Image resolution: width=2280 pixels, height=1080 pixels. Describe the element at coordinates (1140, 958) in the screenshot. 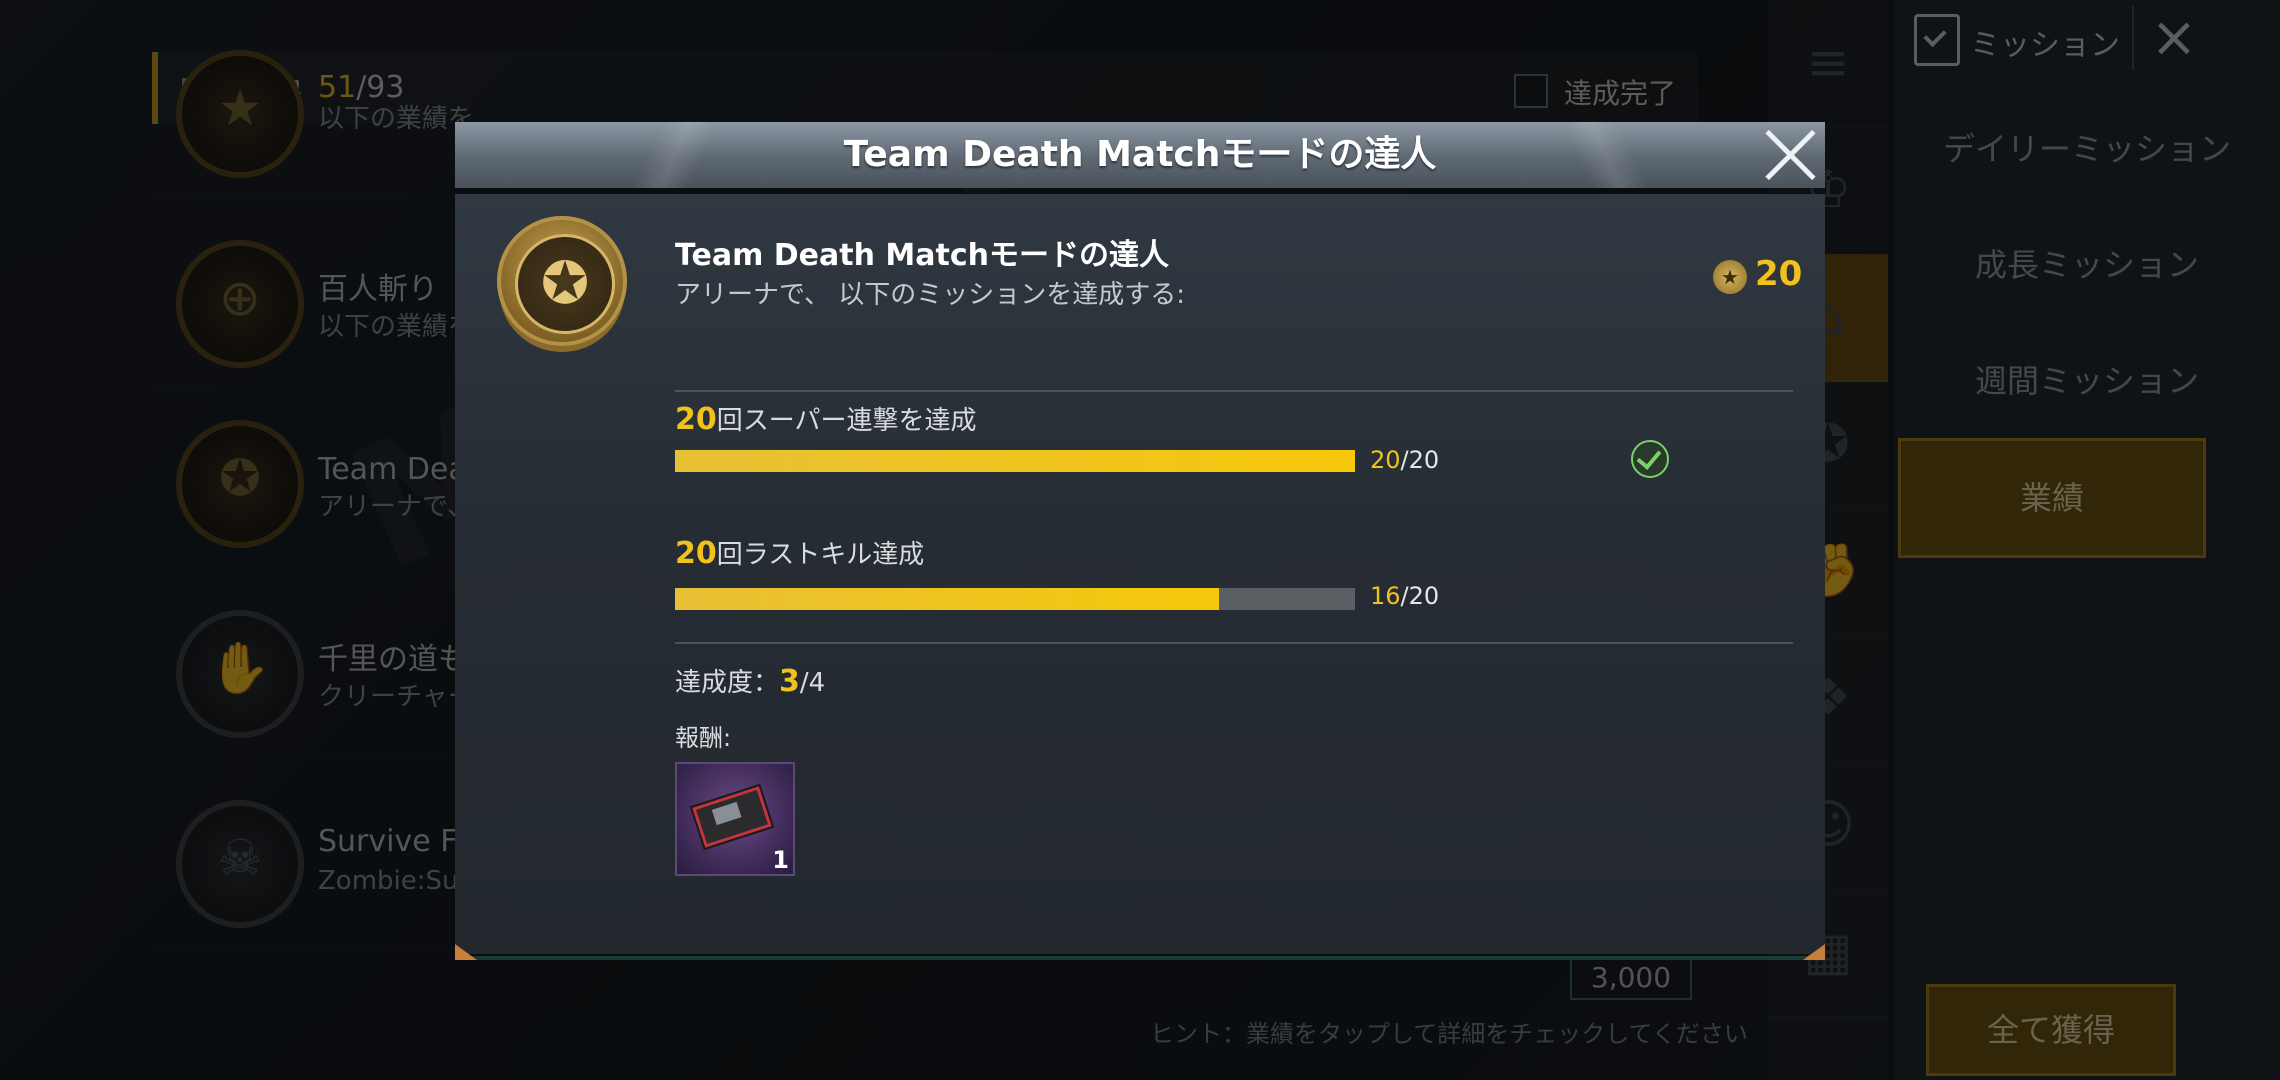

I see `modal-bottom-edge` at that location.